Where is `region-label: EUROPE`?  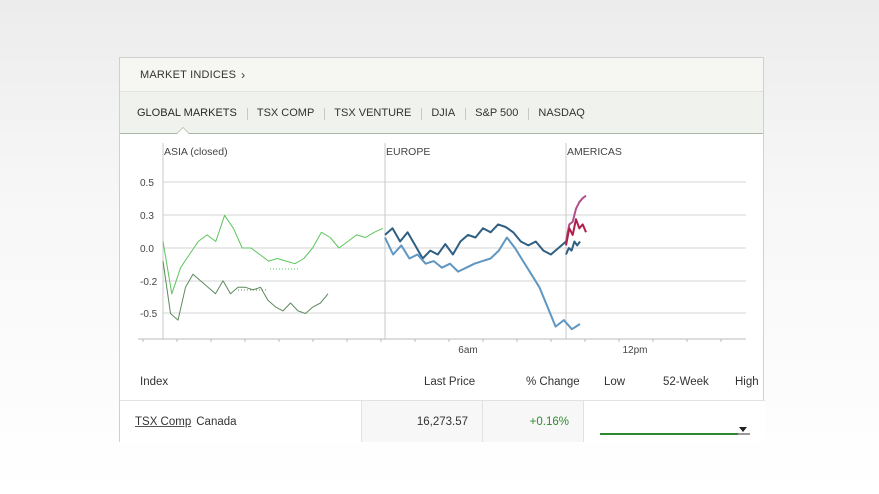
region-label: EUROPE is located at coordinates (408, 152).